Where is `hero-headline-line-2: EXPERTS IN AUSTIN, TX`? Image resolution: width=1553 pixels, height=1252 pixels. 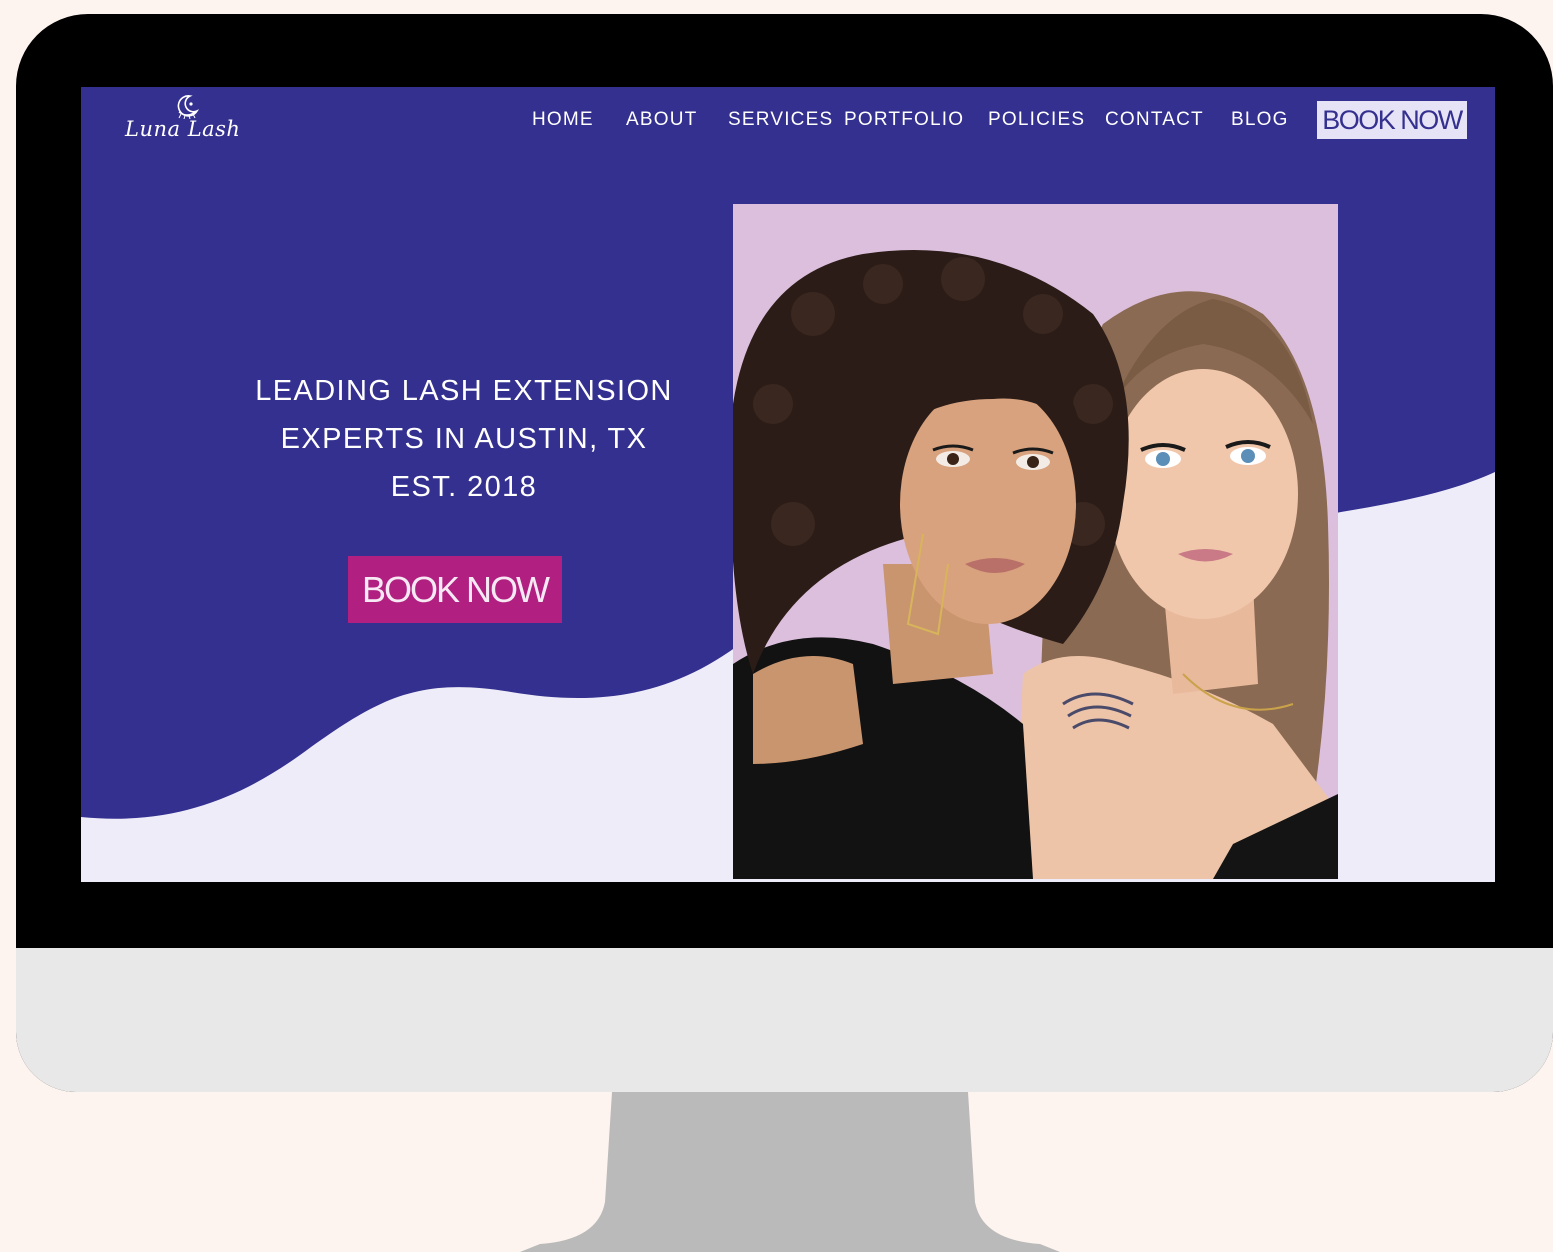 hero-headline-line-2: EXPERTS IN AUSTIN, TX is located at coordinates (464, 439).